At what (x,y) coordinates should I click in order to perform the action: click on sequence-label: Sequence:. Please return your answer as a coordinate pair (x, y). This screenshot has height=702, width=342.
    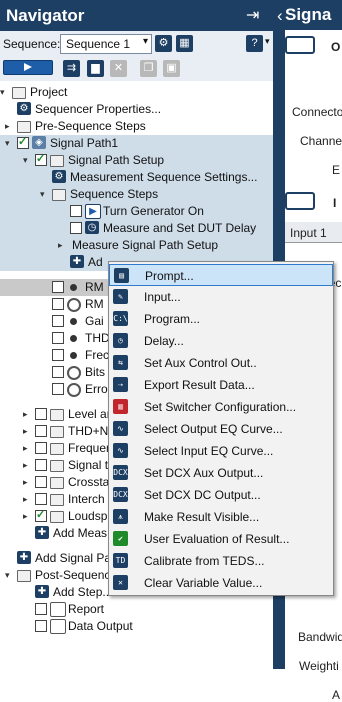
    Looking at the image, I should click on (32, 44).